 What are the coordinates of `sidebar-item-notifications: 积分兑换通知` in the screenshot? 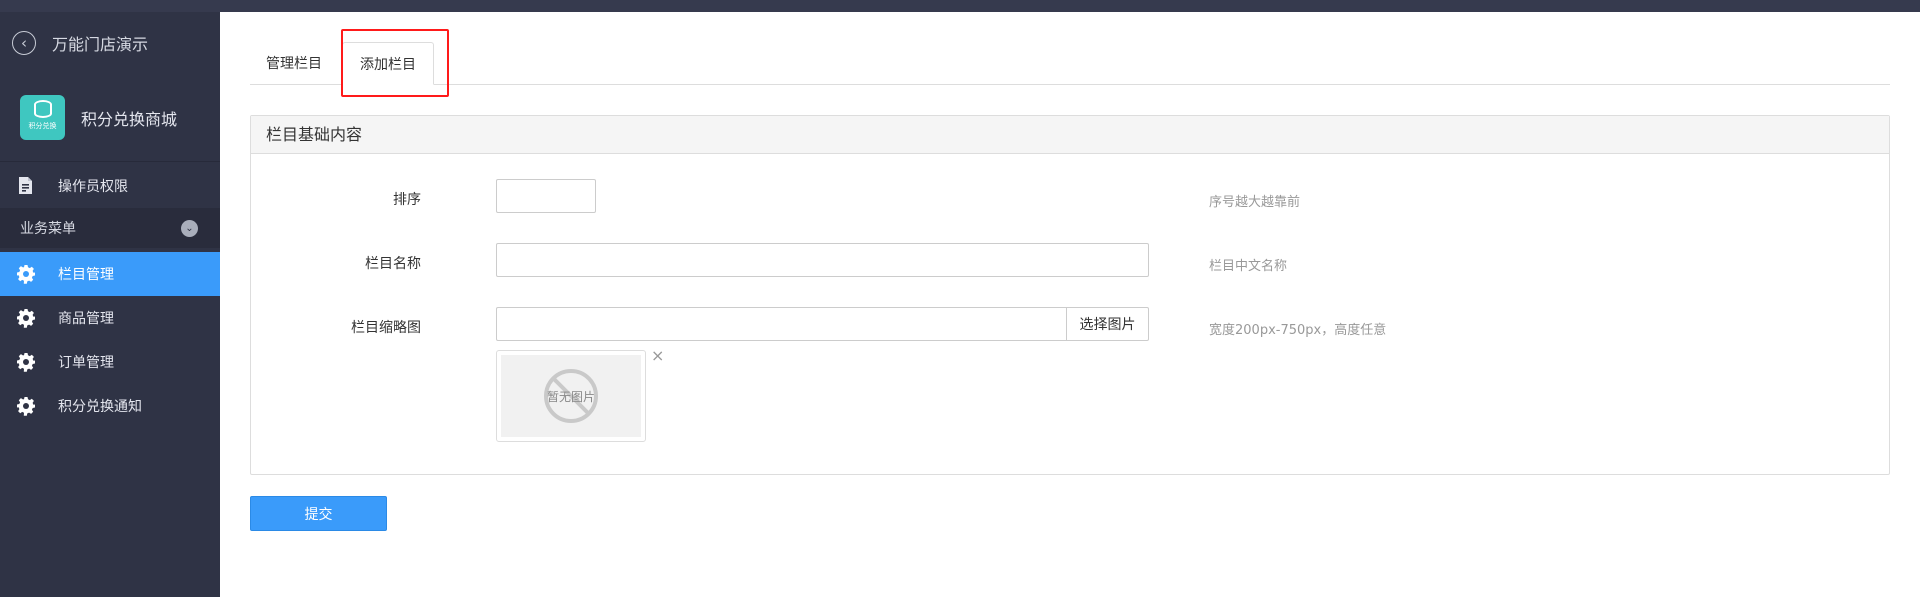 It's located at (110, 406).